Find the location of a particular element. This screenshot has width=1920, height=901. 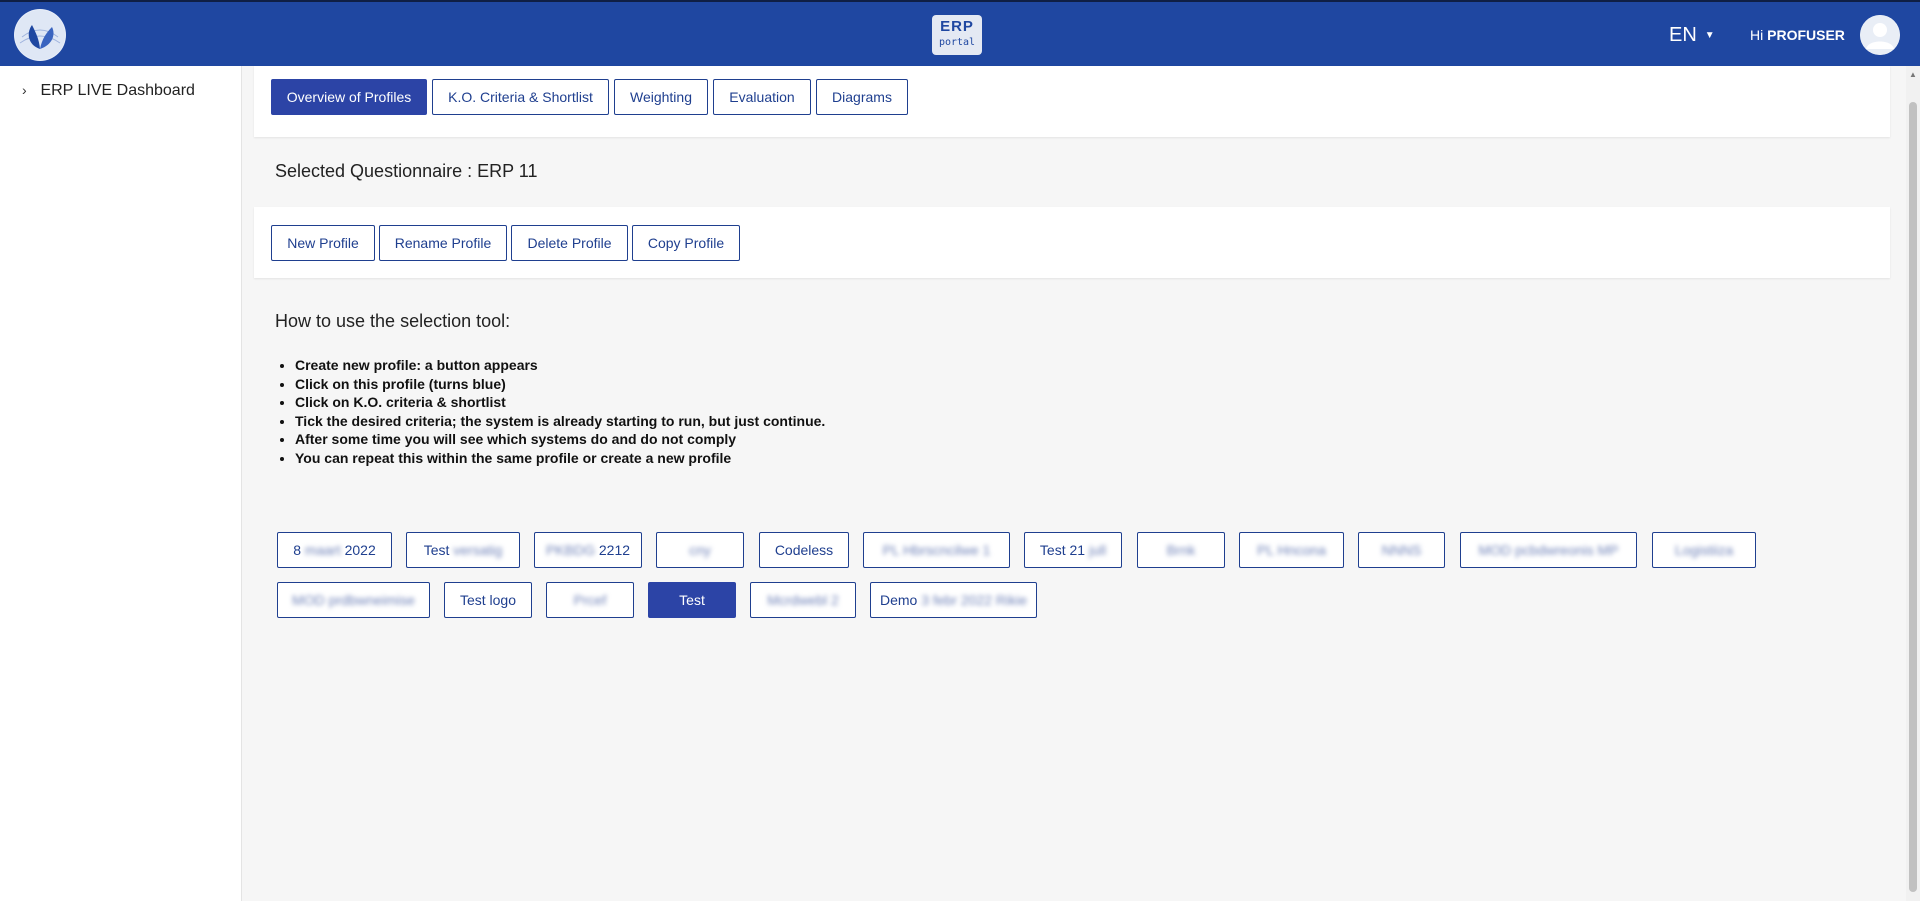

language-selector: EN ▼ is located at coordinates (1692, 35).